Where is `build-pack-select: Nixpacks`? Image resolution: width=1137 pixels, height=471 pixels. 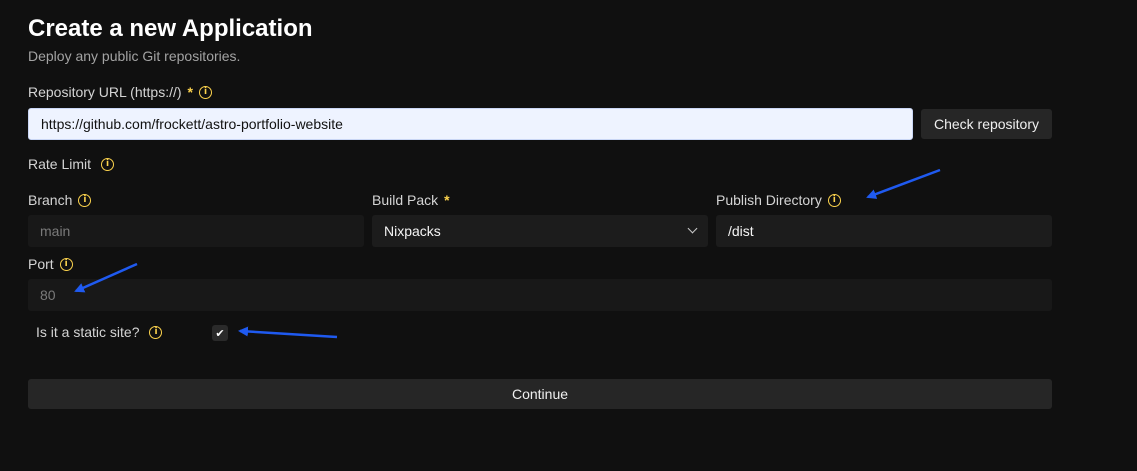 build-pack-select: Nixpacks is located at coordinates (540, 231).